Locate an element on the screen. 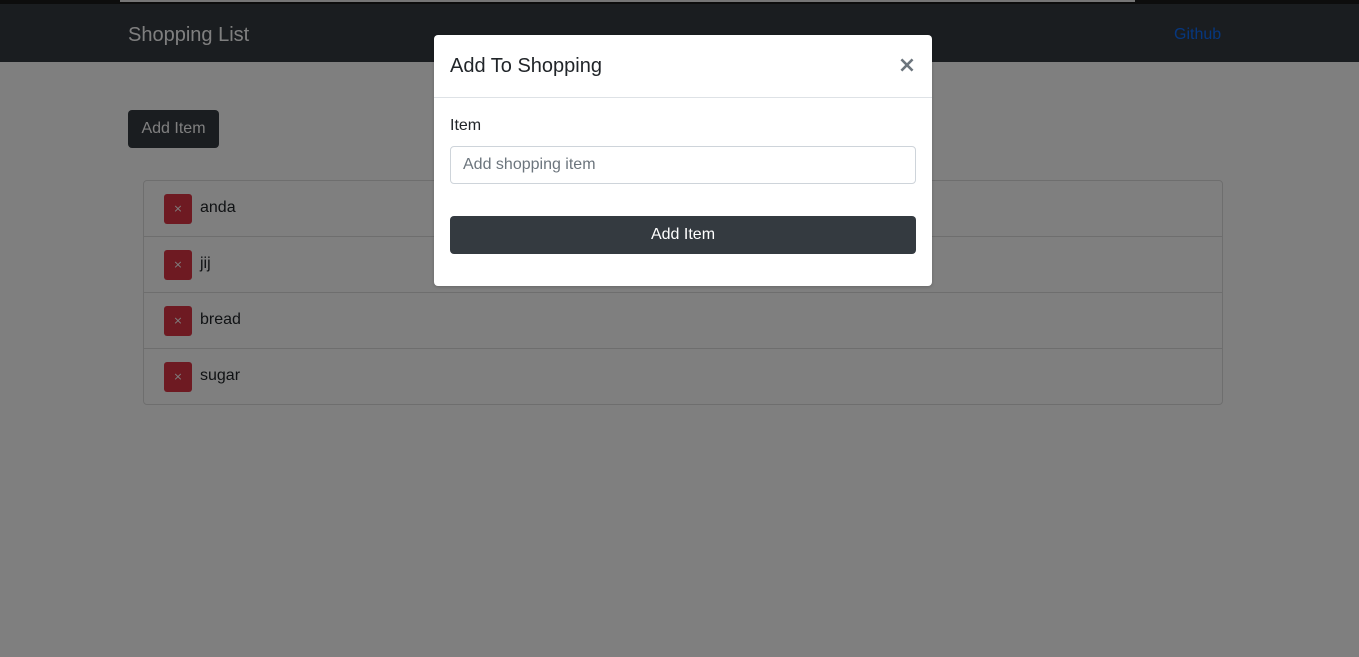 This screenshot has width=1359, height=657. modal-title: Add To Shopping is located at coordinates (526, 66).